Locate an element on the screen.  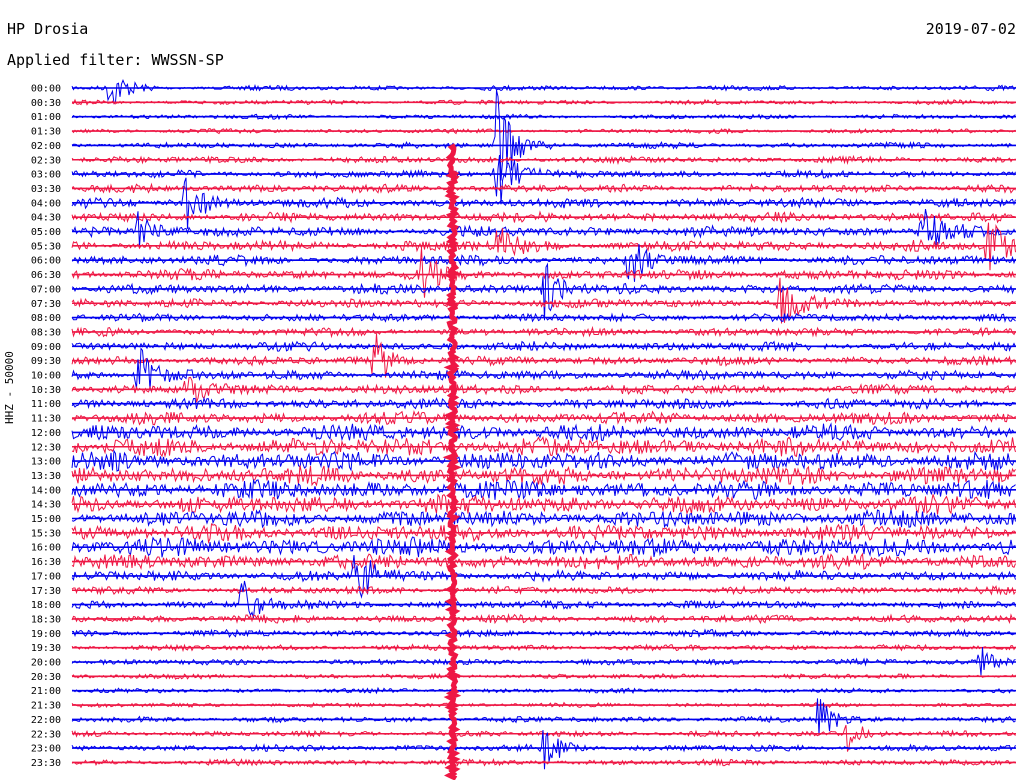
time-label: 08:30 is located at coordinates (46, 332).